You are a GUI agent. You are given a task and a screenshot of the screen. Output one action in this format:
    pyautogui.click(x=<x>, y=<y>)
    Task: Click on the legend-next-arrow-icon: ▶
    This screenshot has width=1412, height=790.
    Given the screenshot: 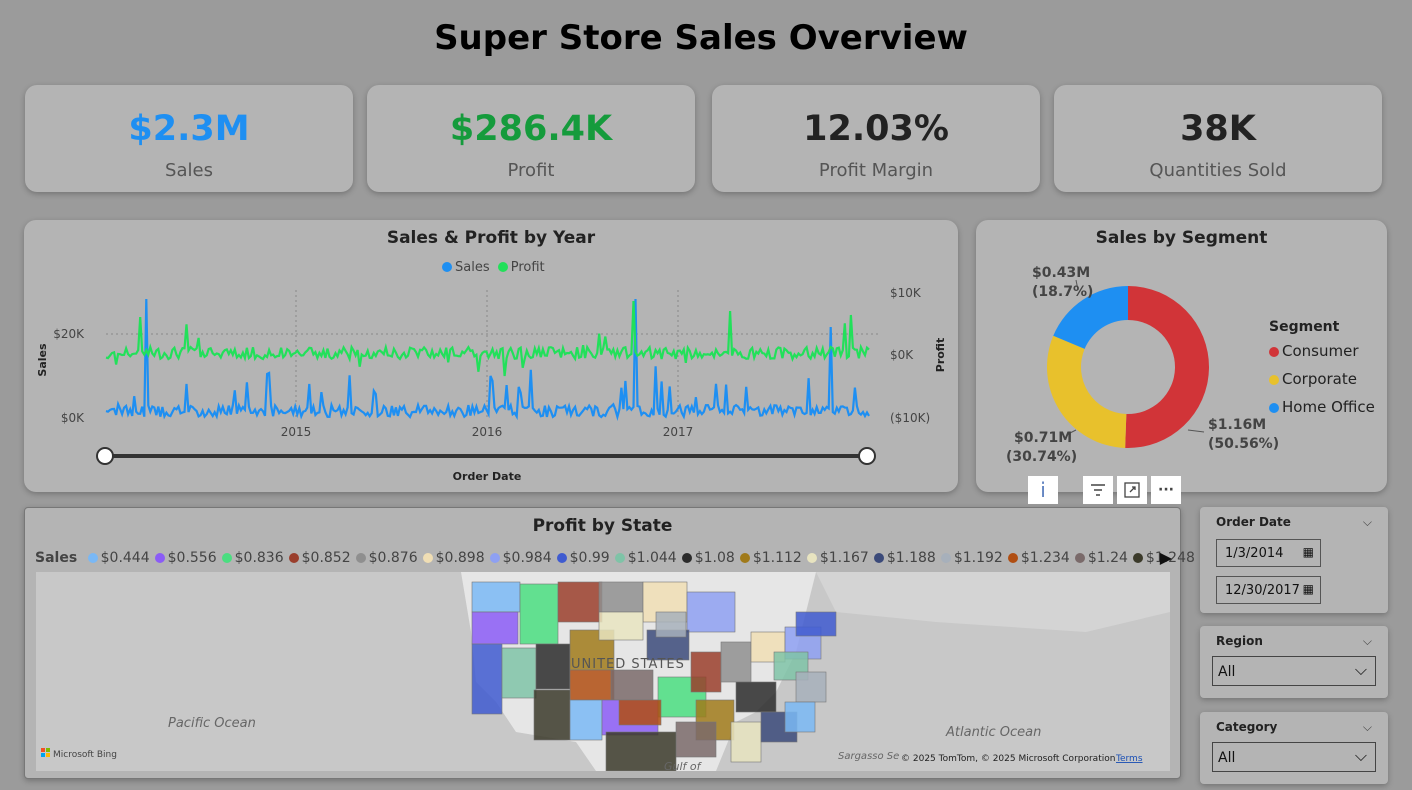 What is the action you would take?
    pyautogui.click(x=1166, y=557)
    